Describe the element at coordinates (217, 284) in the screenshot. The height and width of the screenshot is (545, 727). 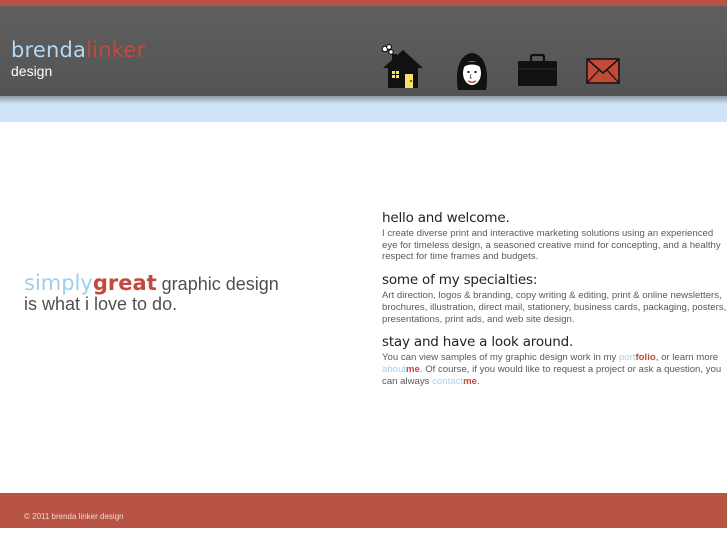
I see `tagline-rest: graphic design` at that location.